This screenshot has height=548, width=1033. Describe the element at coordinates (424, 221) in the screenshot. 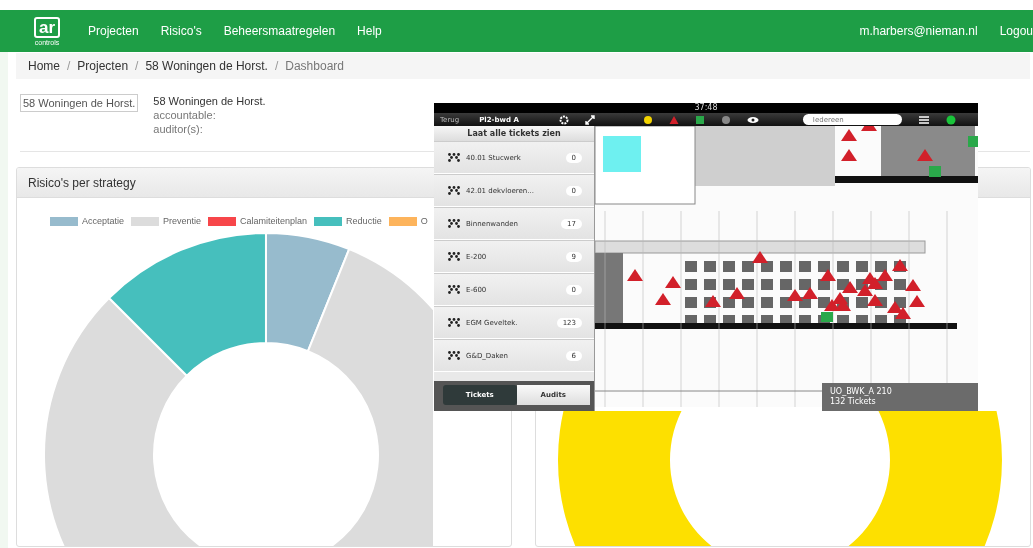

I see `legend-label: O` at that location.